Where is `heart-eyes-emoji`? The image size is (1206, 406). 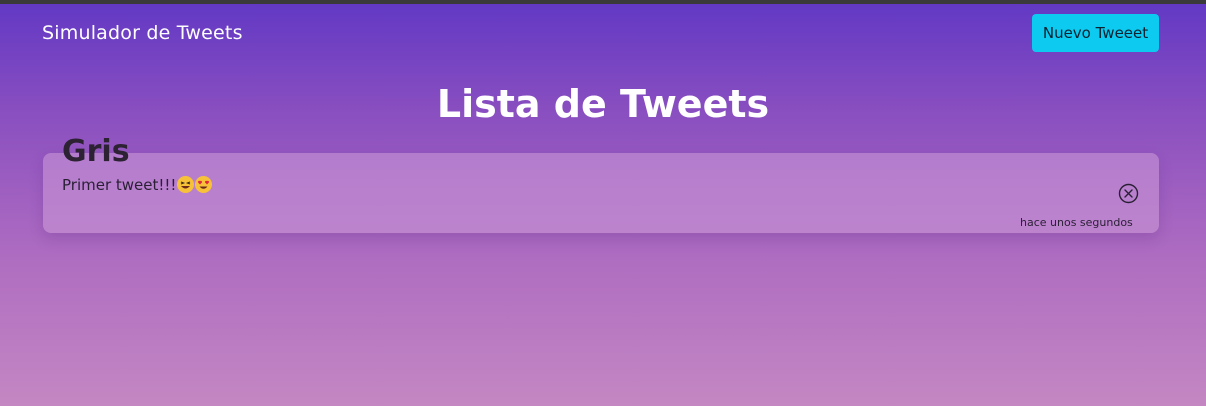
heart-eyes-emoji is located at coordinates (204, 184).